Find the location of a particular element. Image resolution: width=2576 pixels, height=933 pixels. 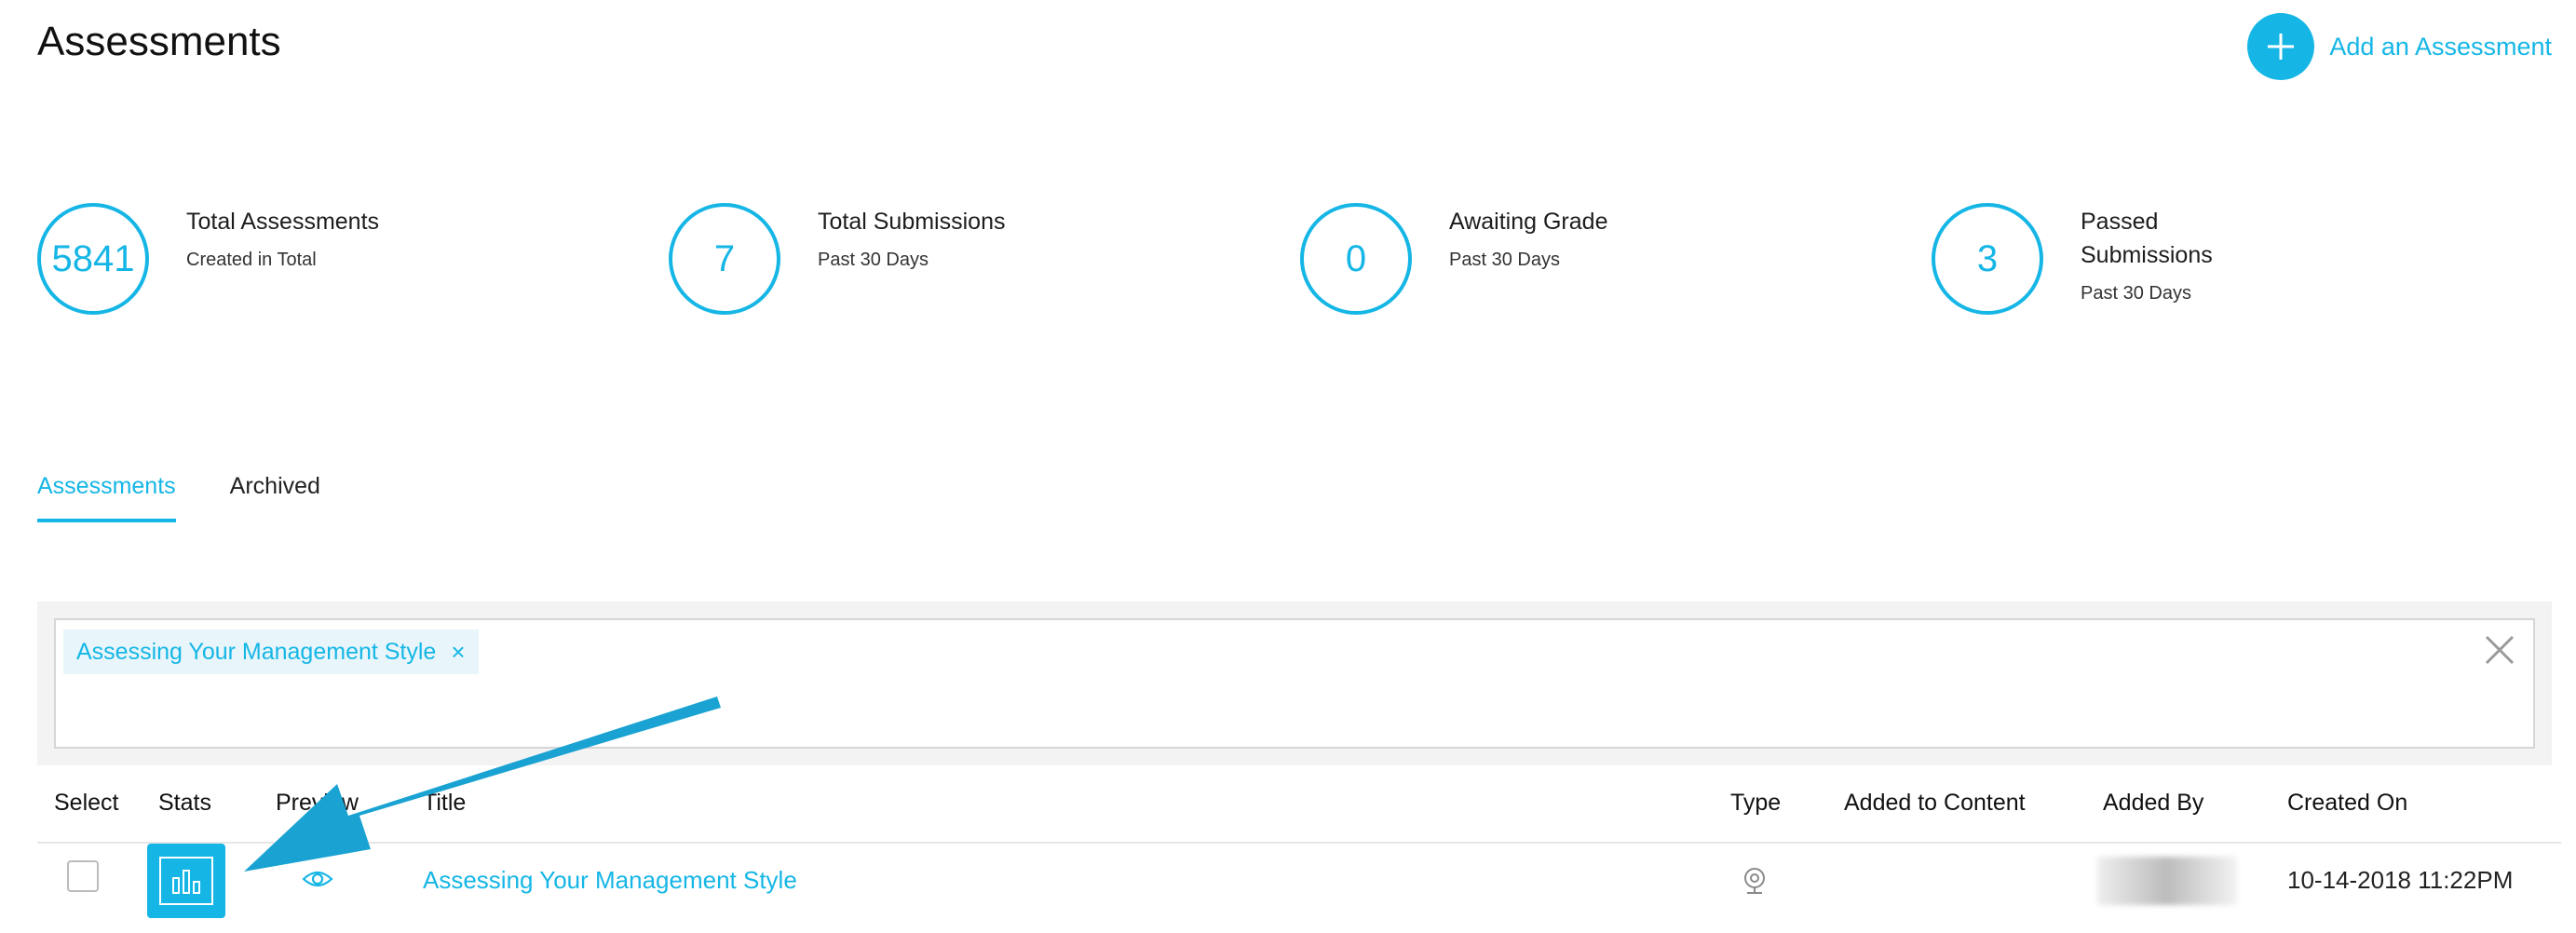

column-header-added-to-content: Added to Content is located at coordinates (1935, 803).